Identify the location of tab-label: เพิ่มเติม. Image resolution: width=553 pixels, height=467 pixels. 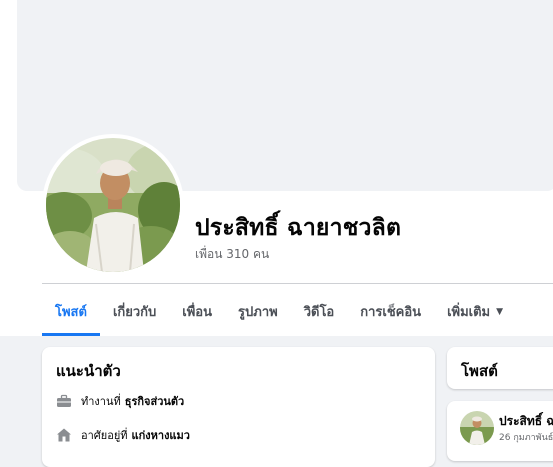
(469, 312).